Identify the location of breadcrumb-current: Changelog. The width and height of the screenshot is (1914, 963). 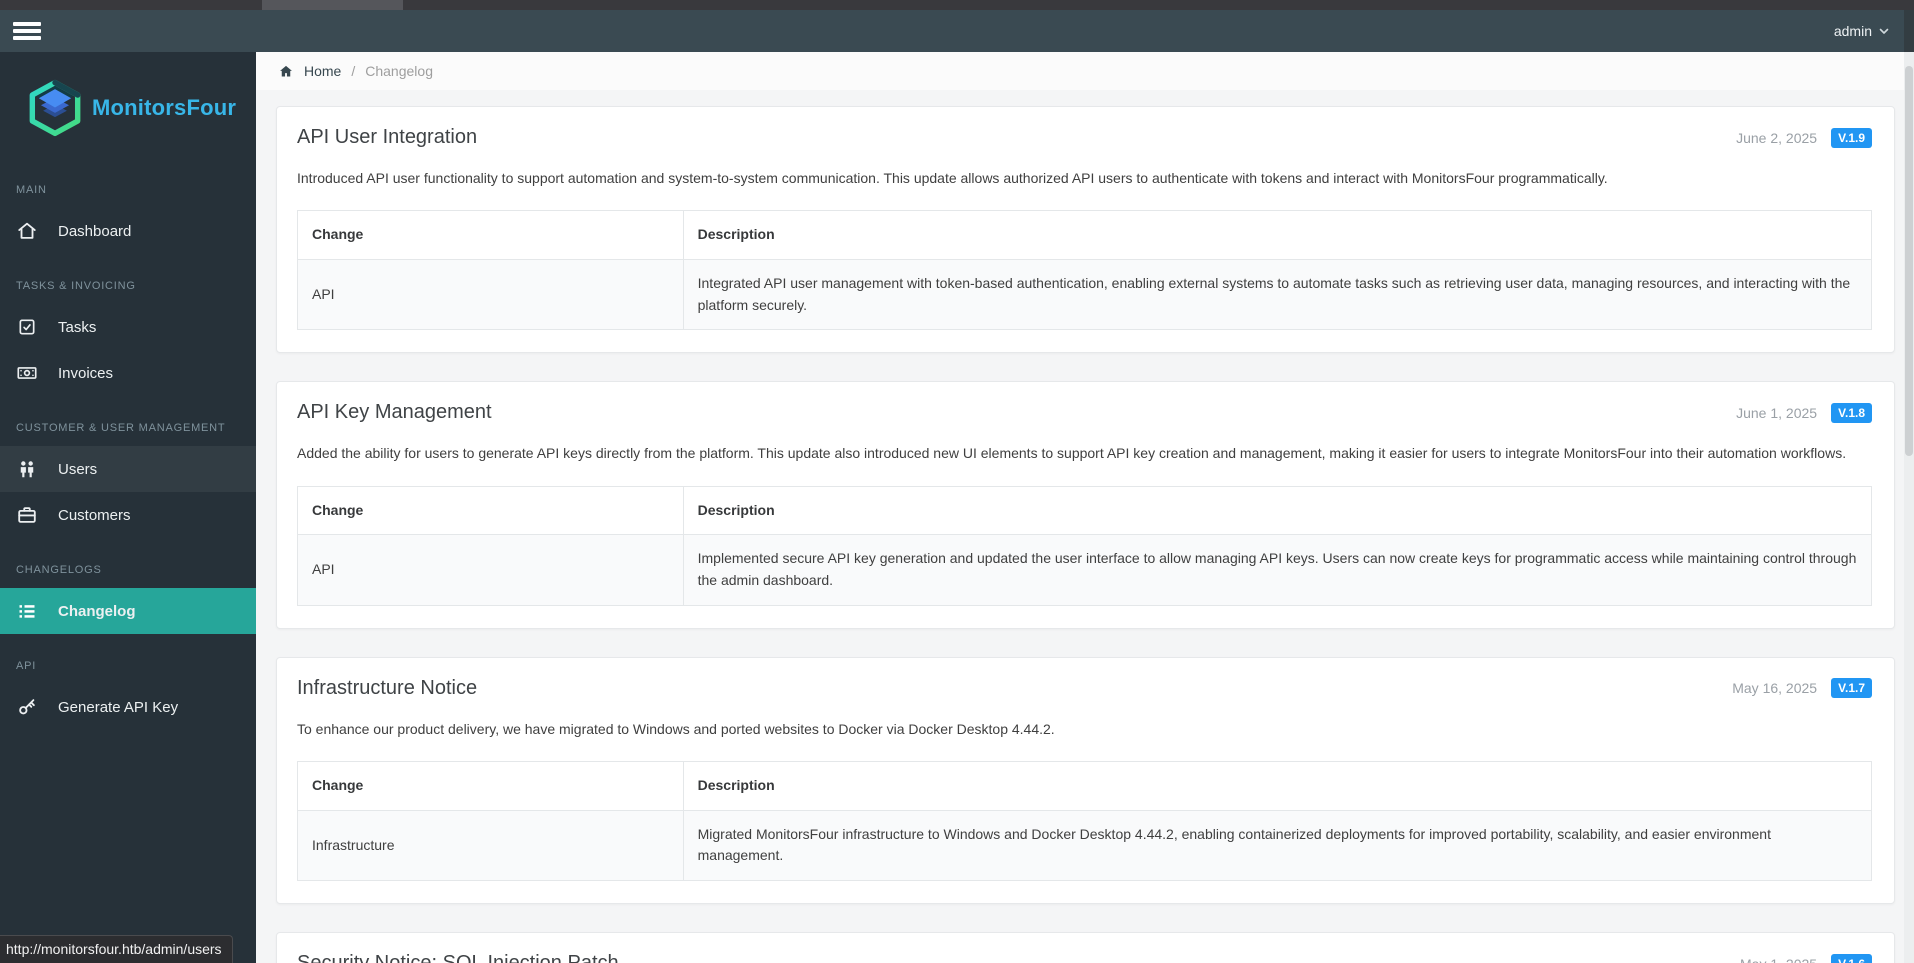
(399, 71).